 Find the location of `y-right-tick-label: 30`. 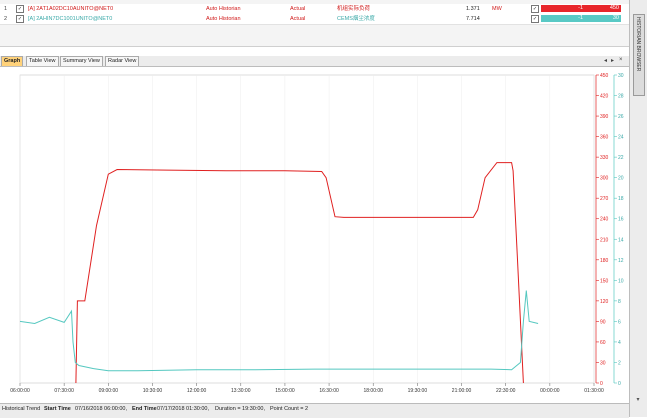

y-right-tick-label: 30 is located at coordinates (621, 76).